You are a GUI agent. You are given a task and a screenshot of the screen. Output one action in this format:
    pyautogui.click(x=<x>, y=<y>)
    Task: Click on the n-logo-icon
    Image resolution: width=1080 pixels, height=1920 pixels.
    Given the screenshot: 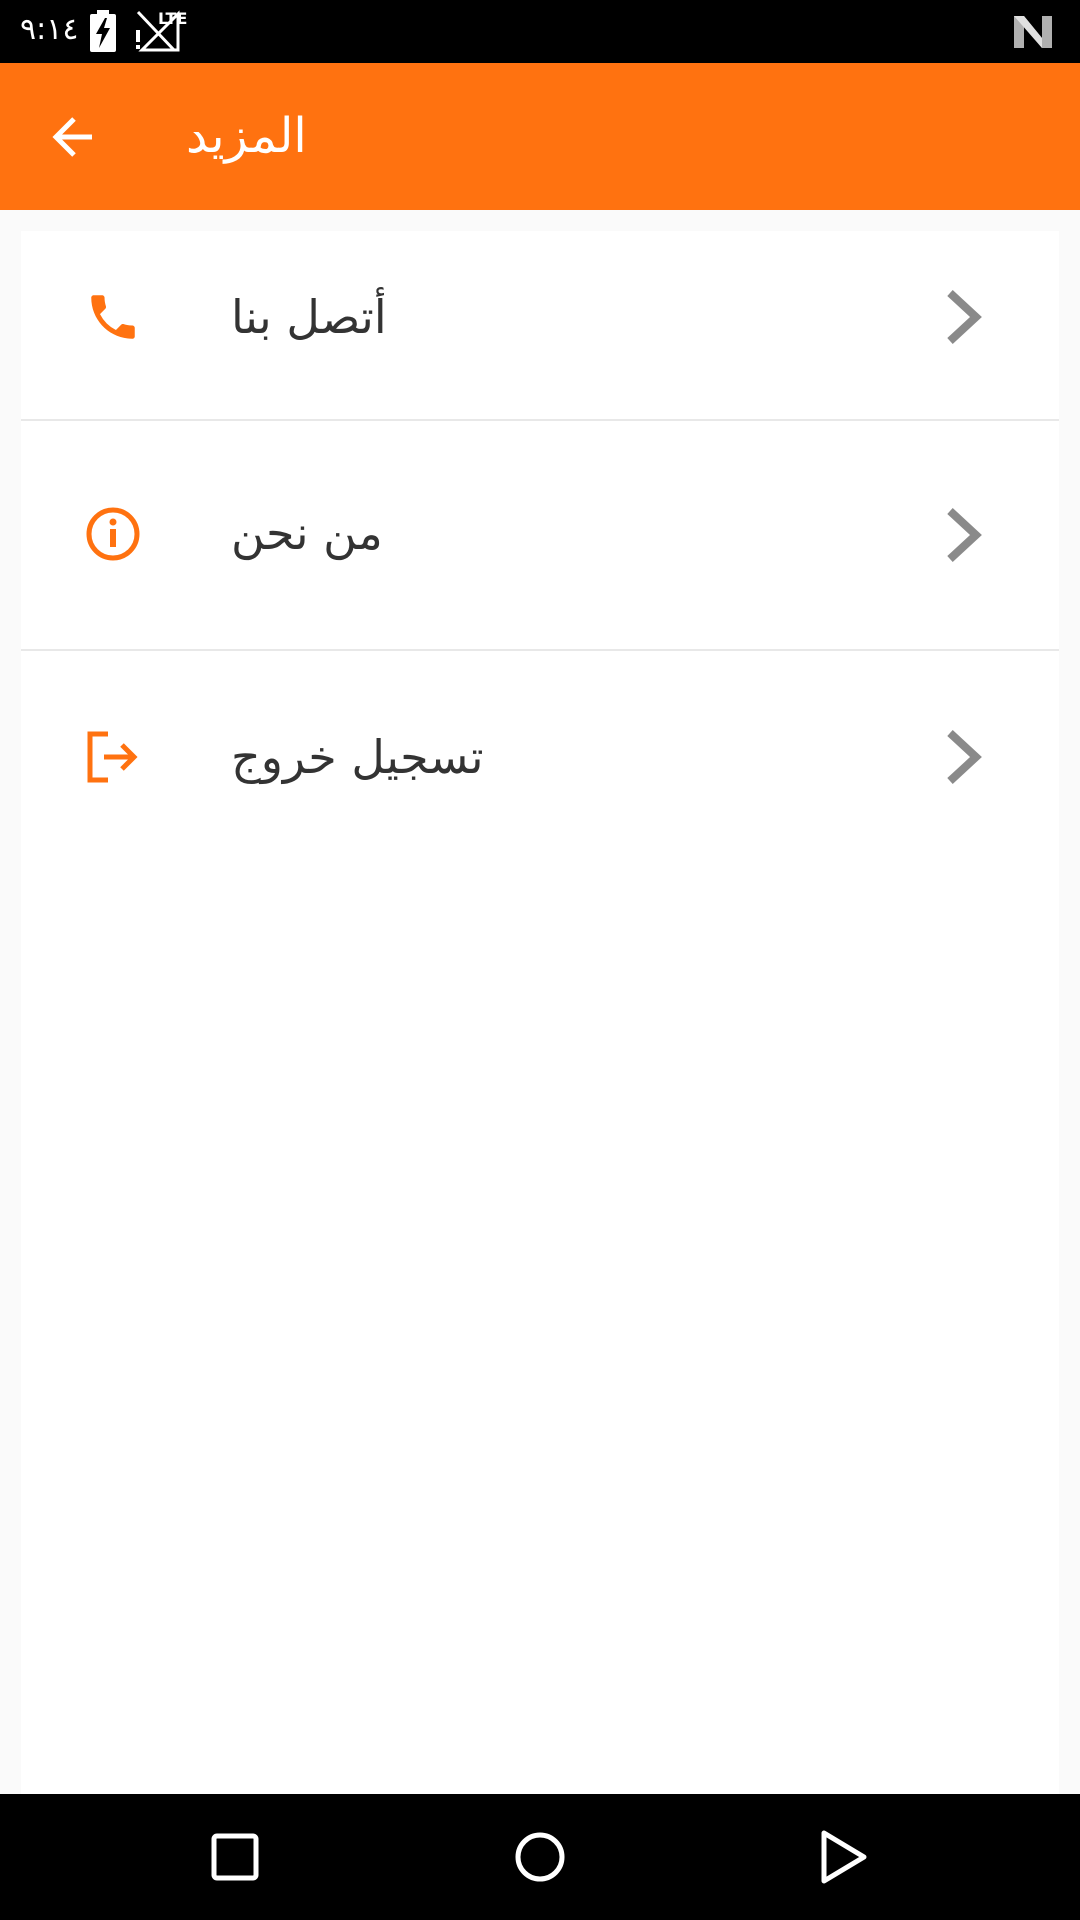 What is the action you would take?
    pyautogui.click(x=1033, y=32)
    